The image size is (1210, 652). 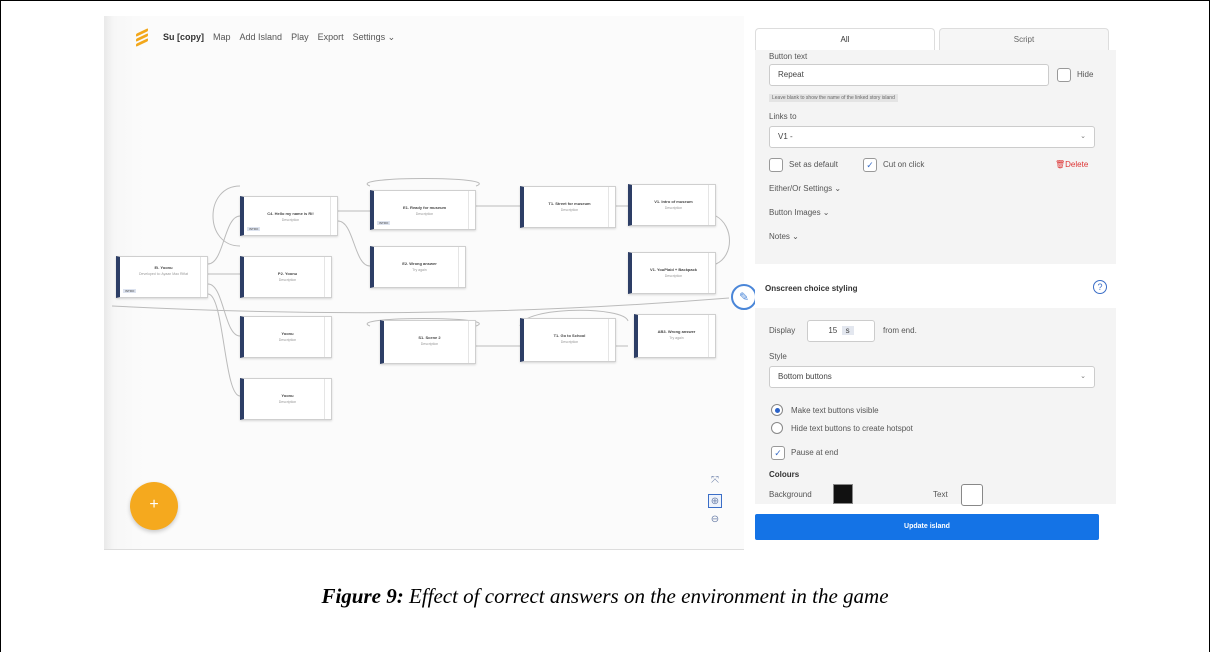 What do you see at coordinates (1071, 164) in the screenshot?
I see `delete-link-button: 🗑Delete` at bounding box center [1071, 164].